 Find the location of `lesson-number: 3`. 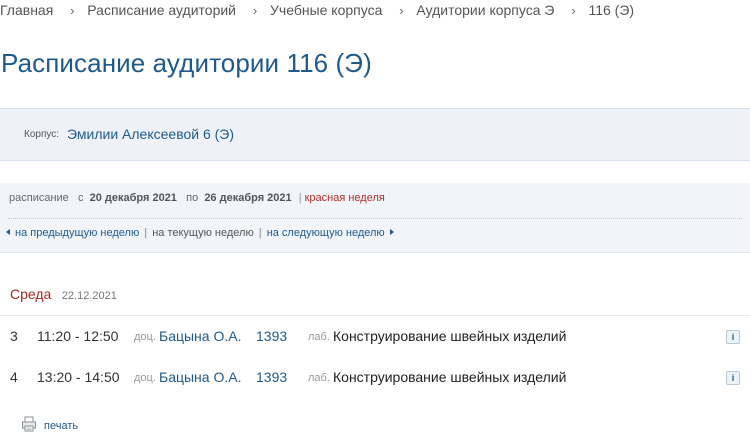

lesson-number: 3 is located at coordinates (14, 336).